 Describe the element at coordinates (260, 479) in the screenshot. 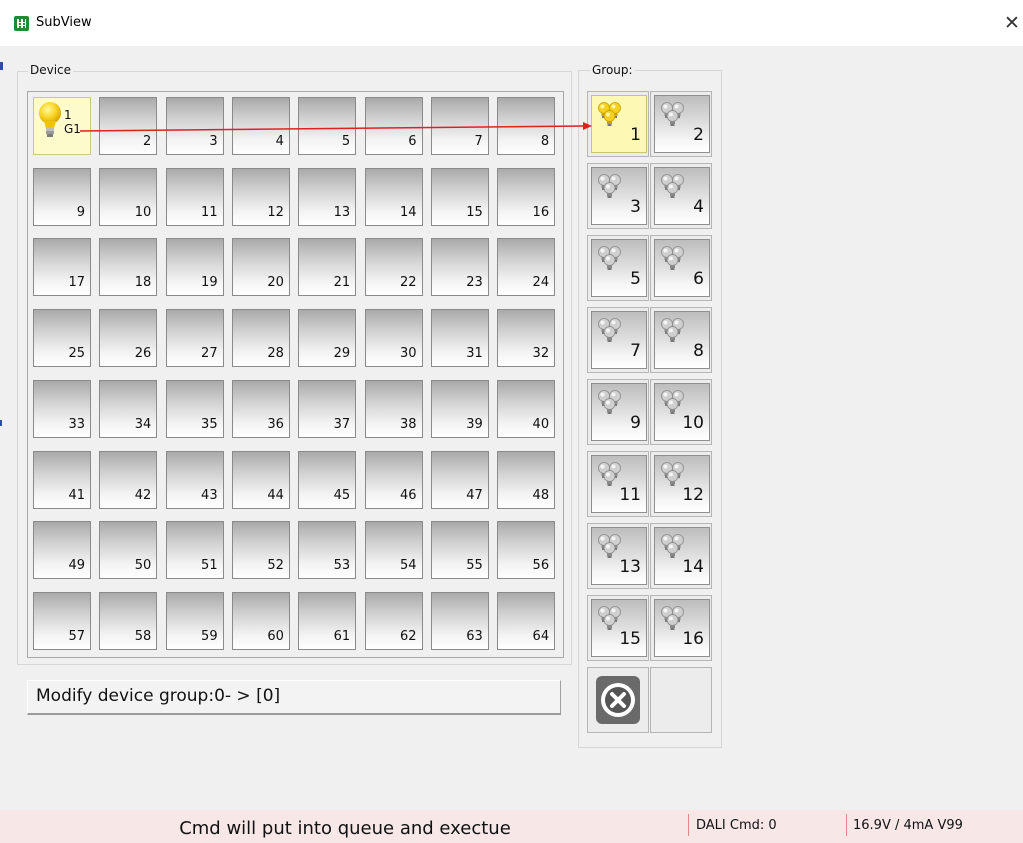

I see `device-button: 44` at that location.